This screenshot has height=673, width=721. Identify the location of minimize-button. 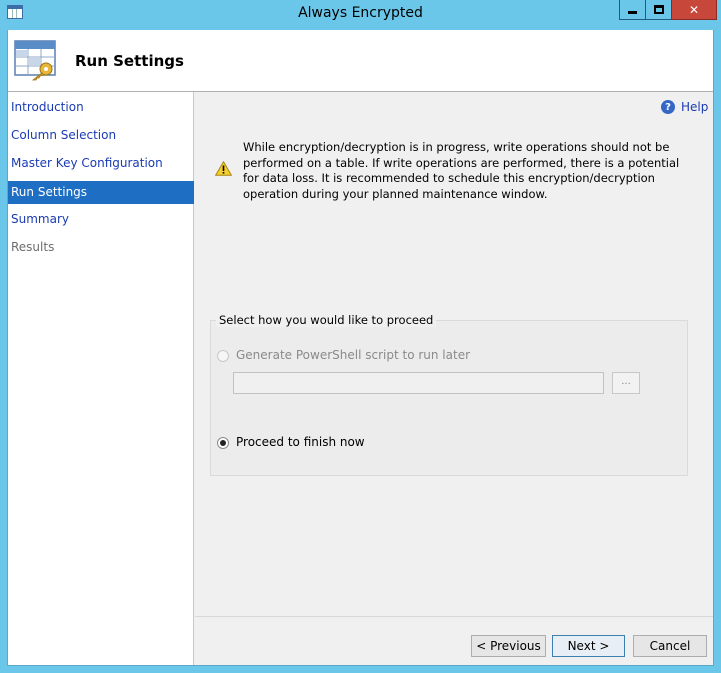
(632, 10).